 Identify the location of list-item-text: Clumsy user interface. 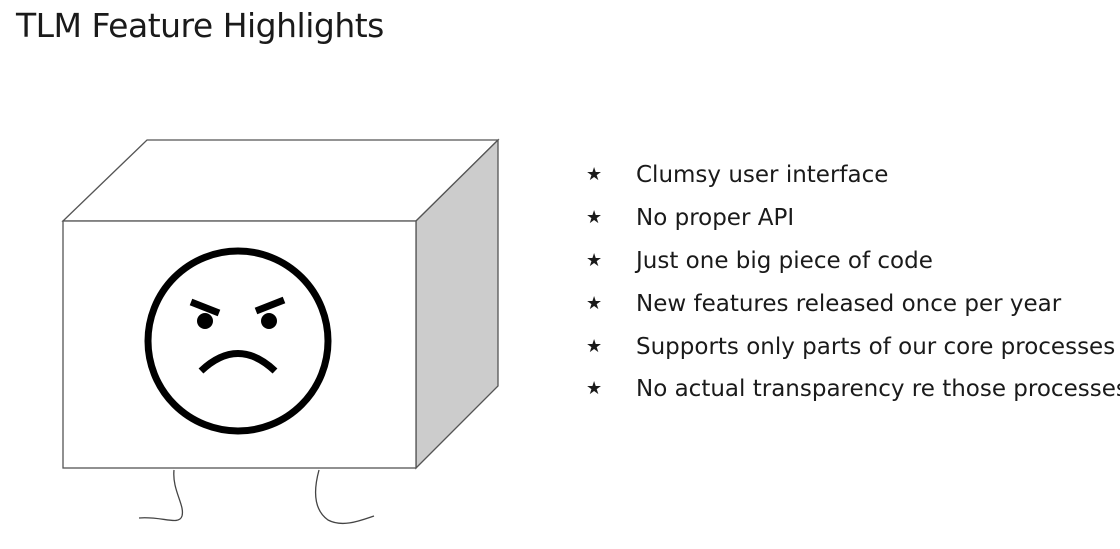
(762, 175).